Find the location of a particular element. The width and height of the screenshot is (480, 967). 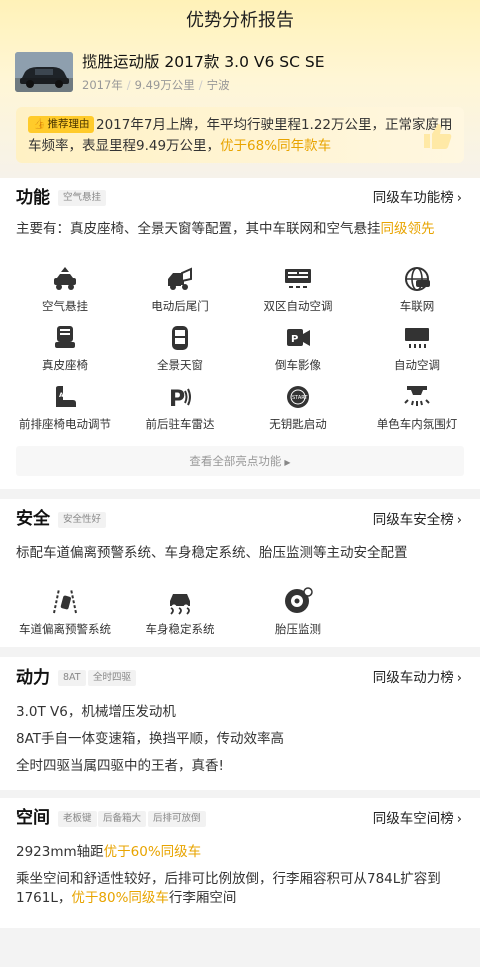

feature-dual-zone-ac: 双区自动空调 is located at coordinates (298, 290).